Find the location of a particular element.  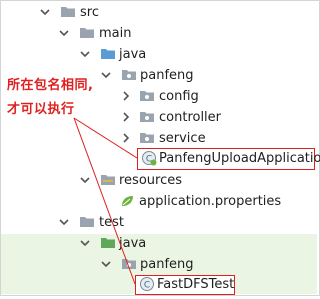

tree-label-test: test is located at coordinates (111, 222).